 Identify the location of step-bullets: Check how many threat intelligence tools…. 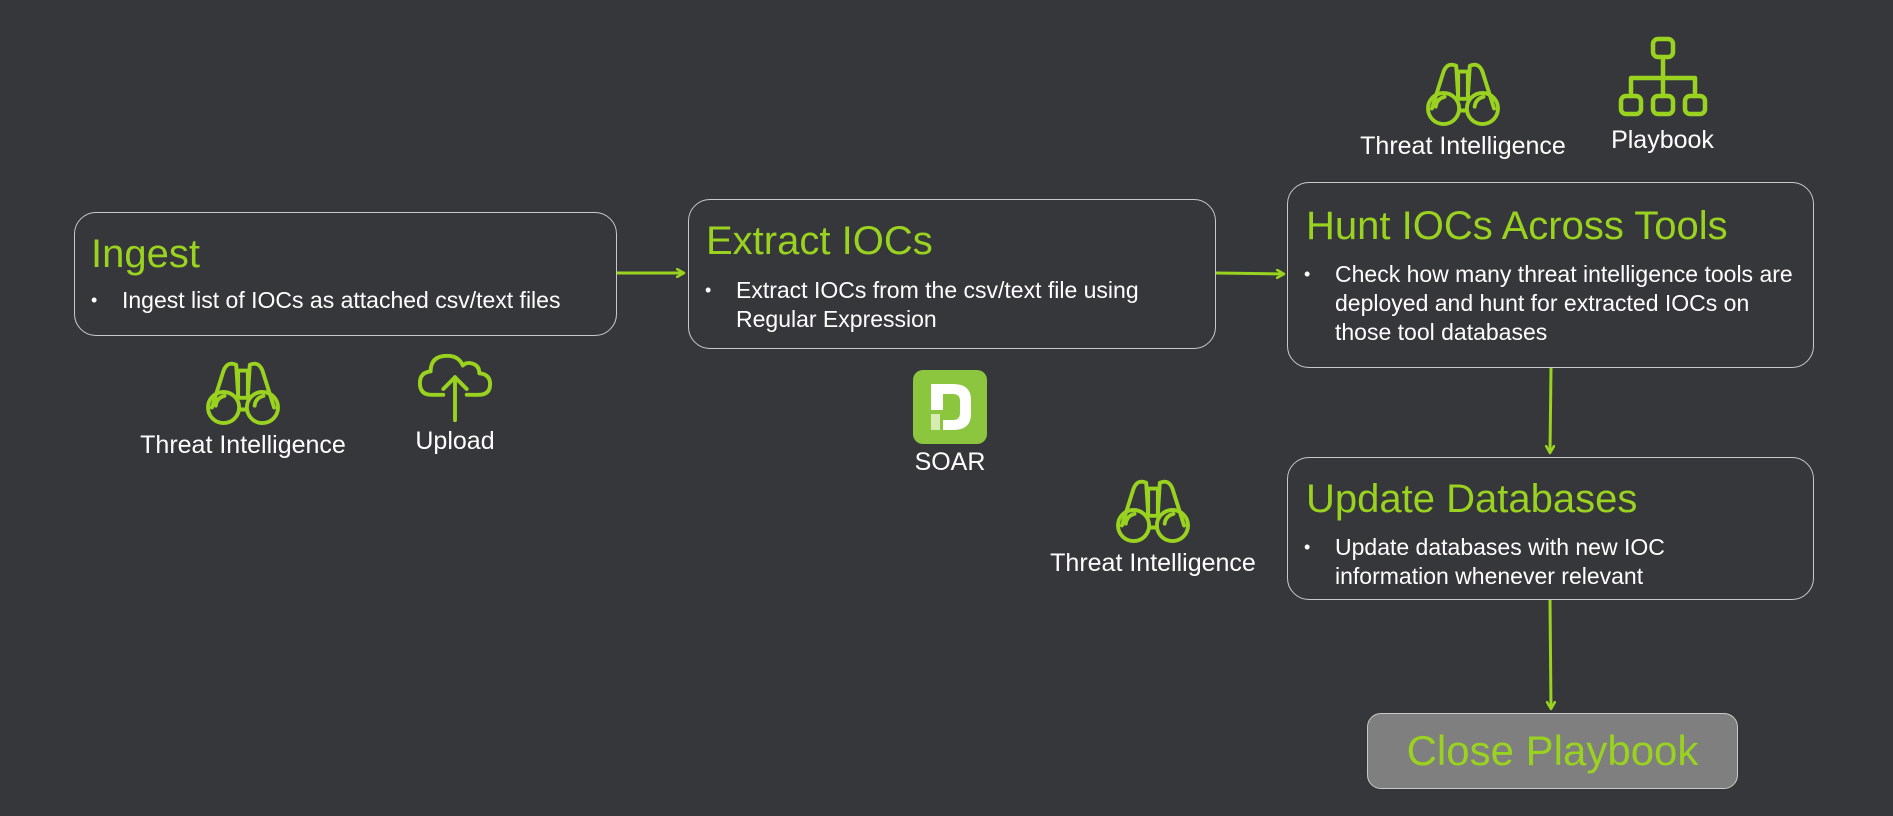
(1554, 303).